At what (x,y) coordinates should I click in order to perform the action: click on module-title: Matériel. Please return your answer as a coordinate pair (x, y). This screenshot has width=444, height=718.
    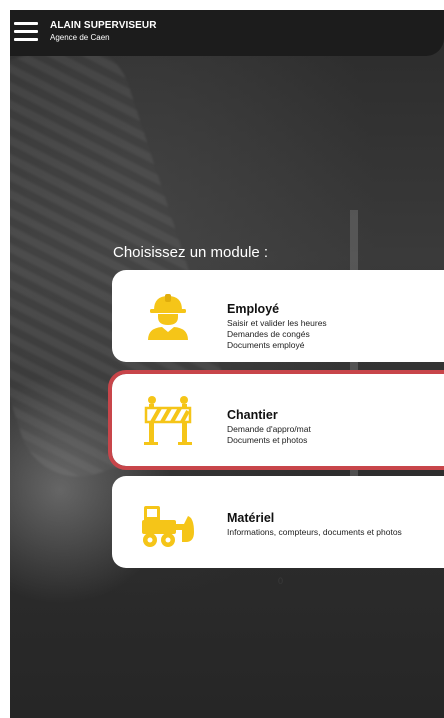
    Looking at the image, I should click on (251, 518).